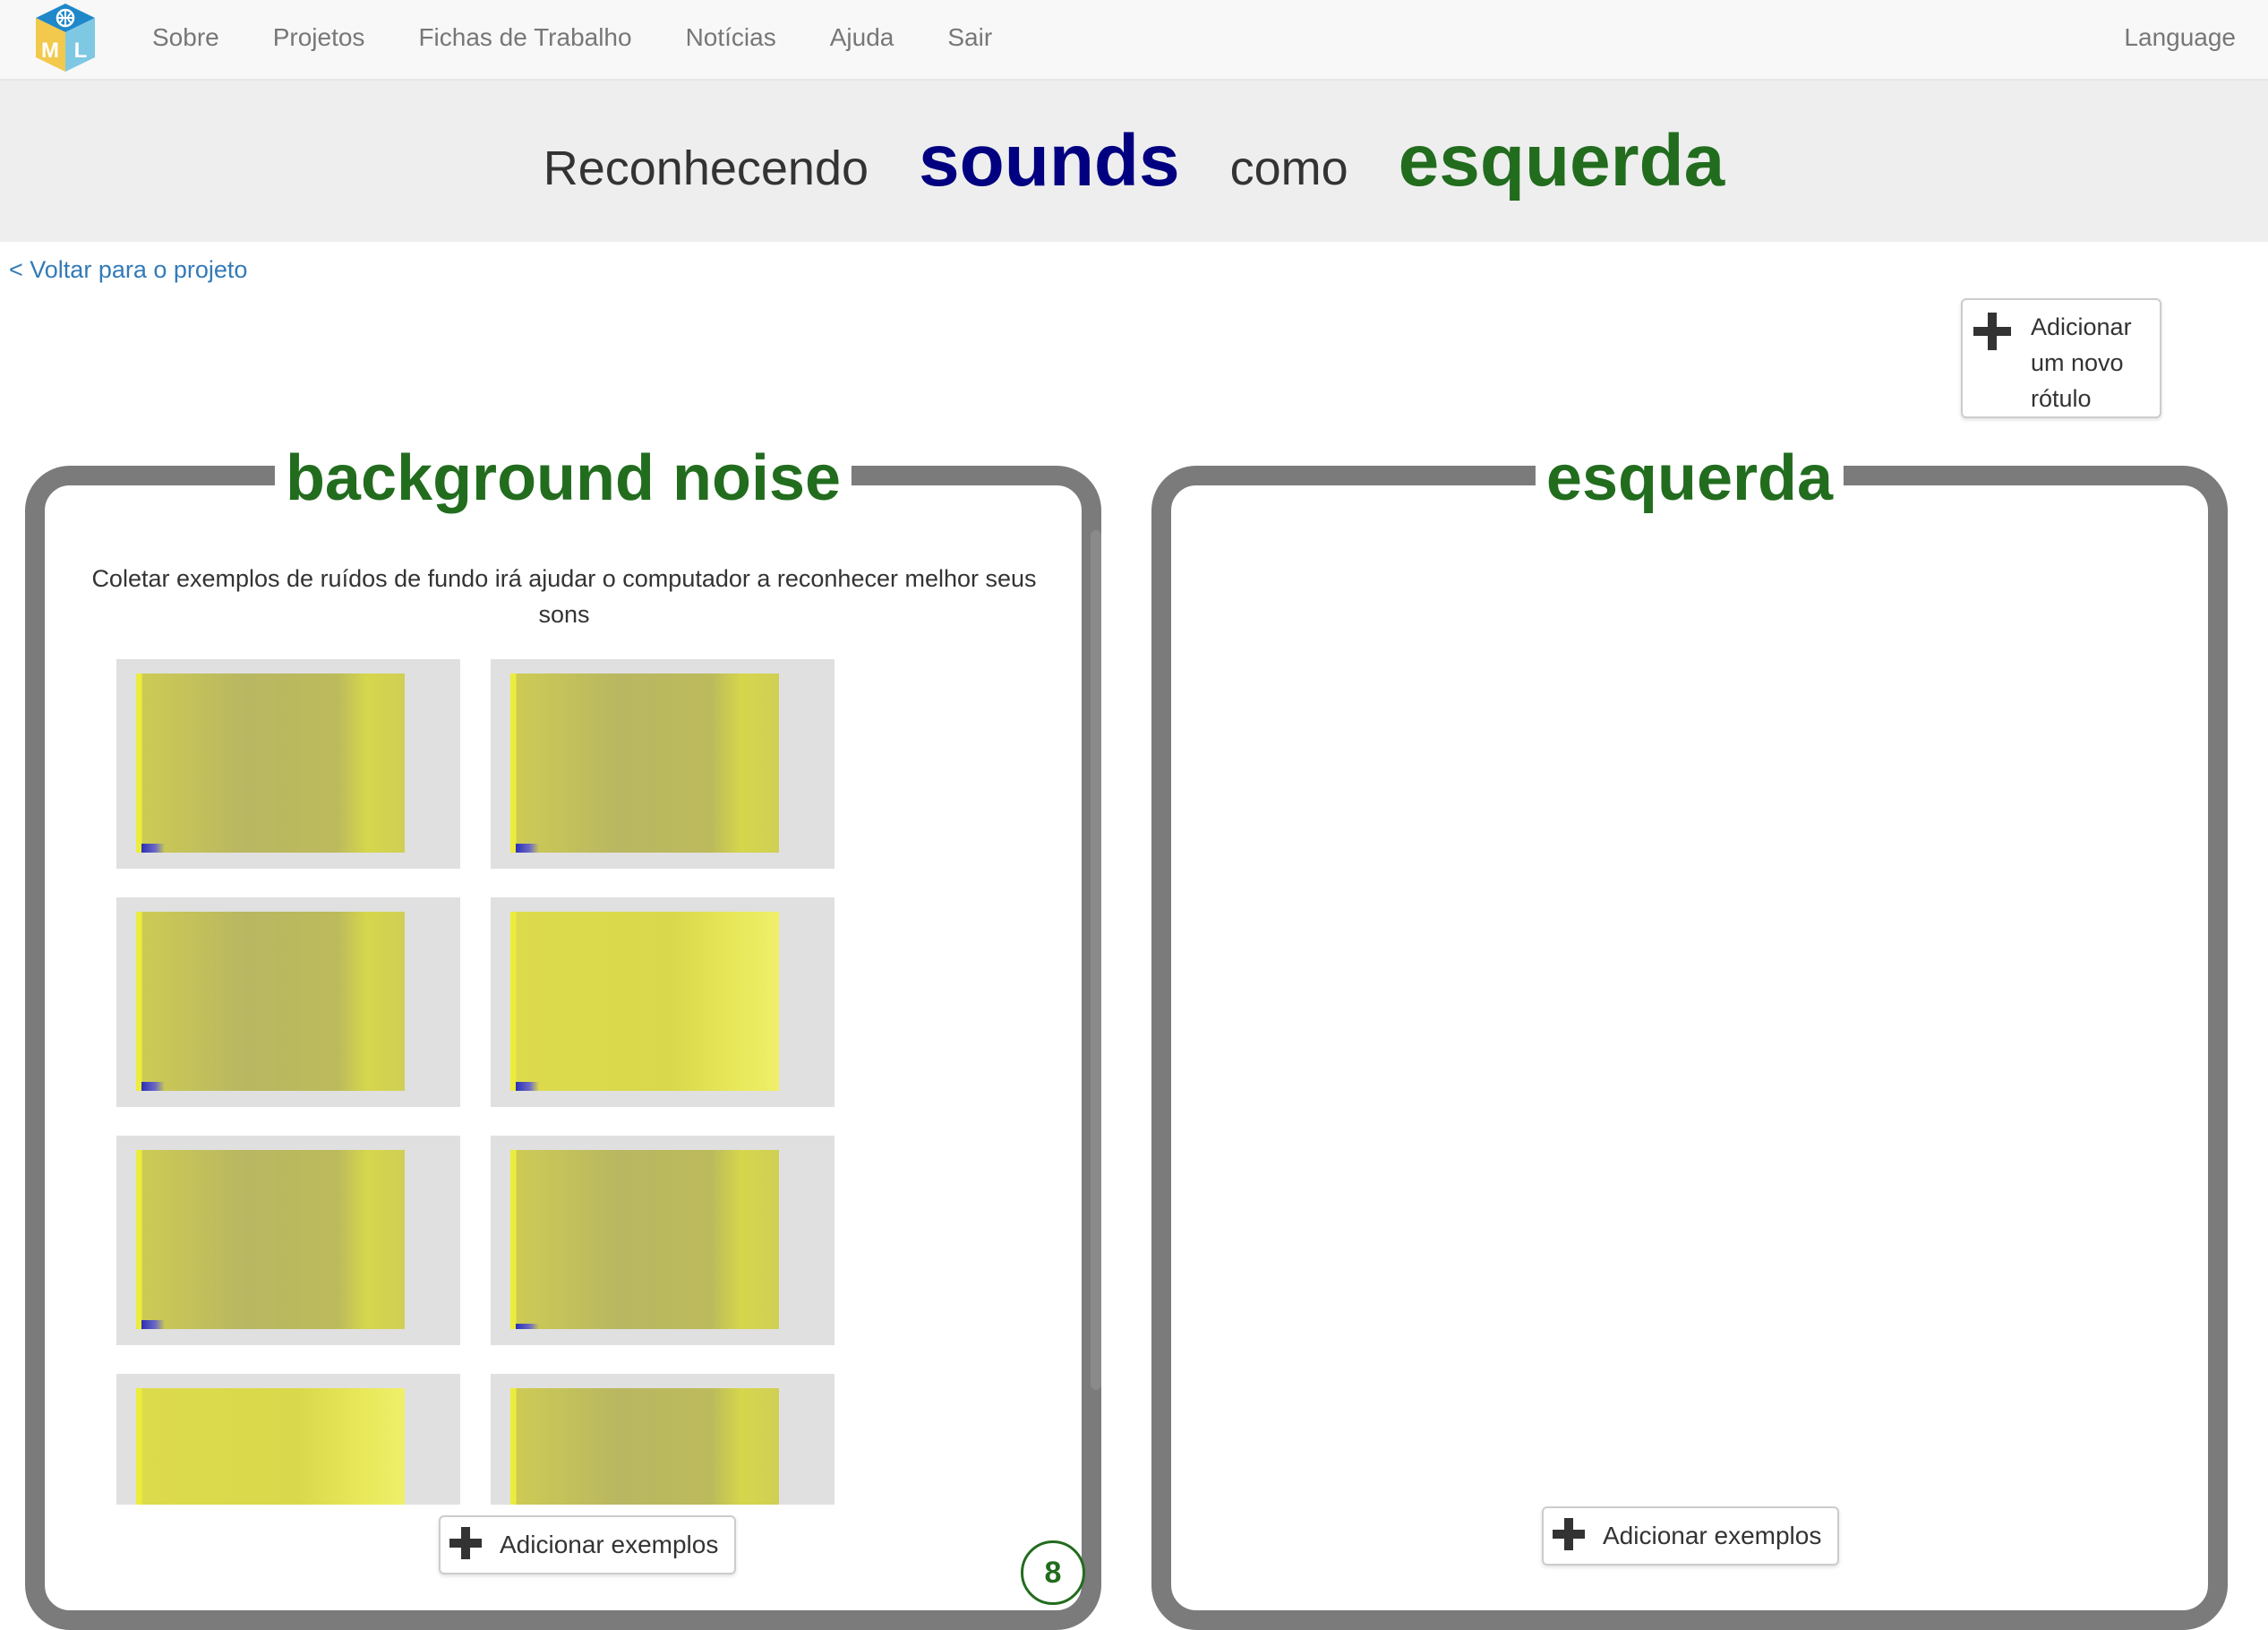 This screenshot has height=1630, width=2268. Describe the element at coordinates (2061, 398) in the screenshot. I see `add-new-label-line-3: rótulo` at that location.